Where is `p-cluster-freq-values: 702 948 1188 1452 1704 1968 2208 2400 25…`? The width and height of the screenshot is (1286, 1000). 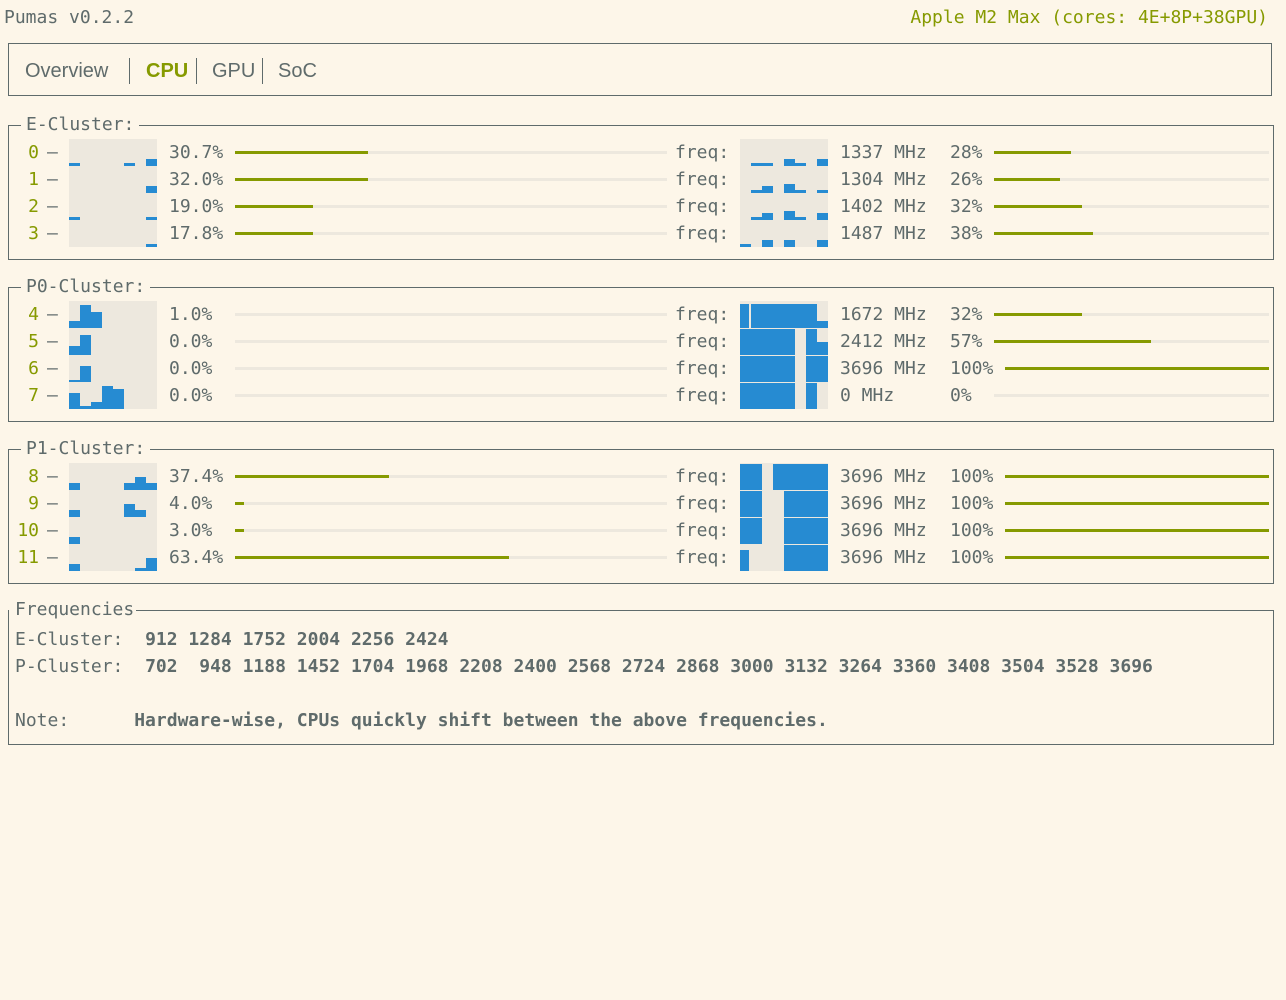
p-cluster-freq-values: 702 948 1188 1452 1704 1968 2208 2400 25… is located at coordinates (649, 666).